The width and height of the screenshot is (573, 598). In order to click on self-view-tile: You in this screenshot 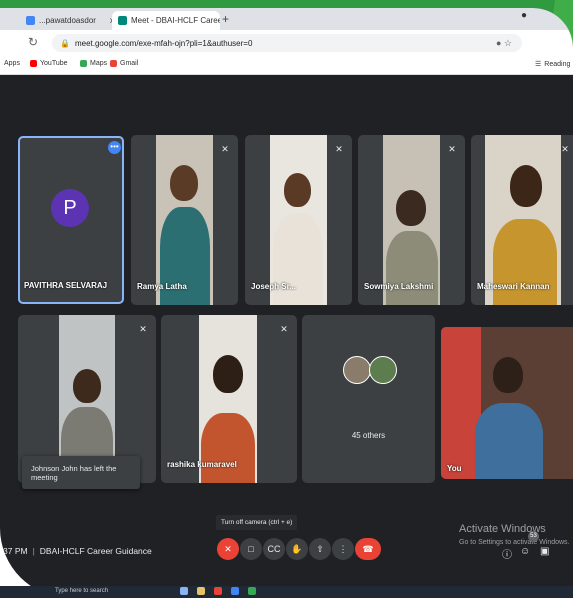, I will do `click(507, 403)`.